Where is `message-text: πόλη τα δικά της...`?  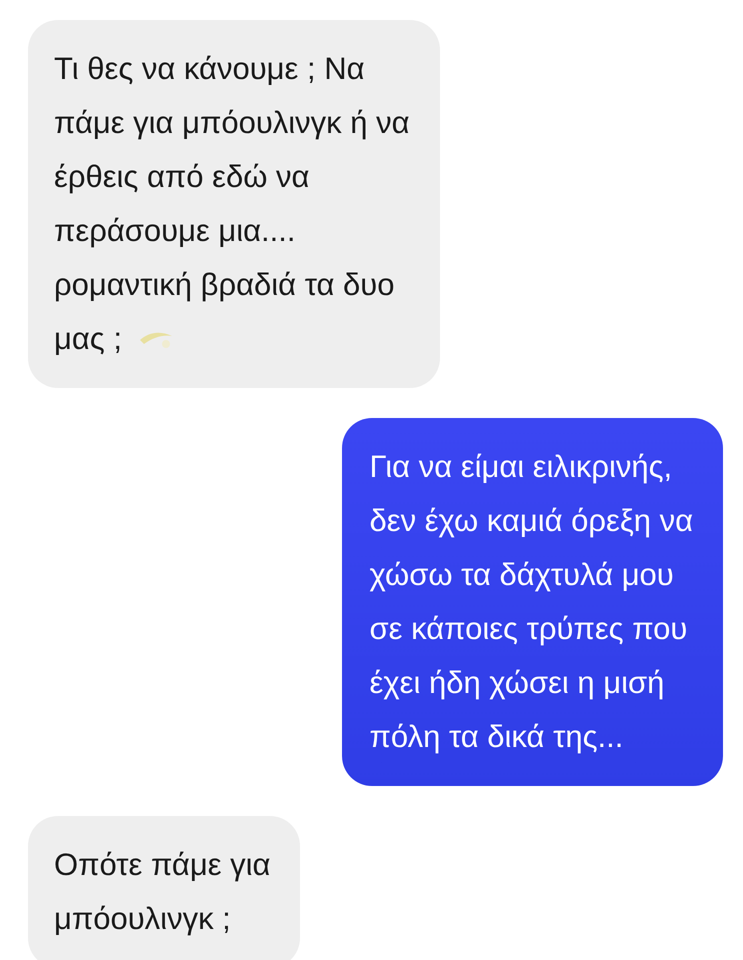 message-text: πόλη τα δικά της... is located at coordinates (497, 737).